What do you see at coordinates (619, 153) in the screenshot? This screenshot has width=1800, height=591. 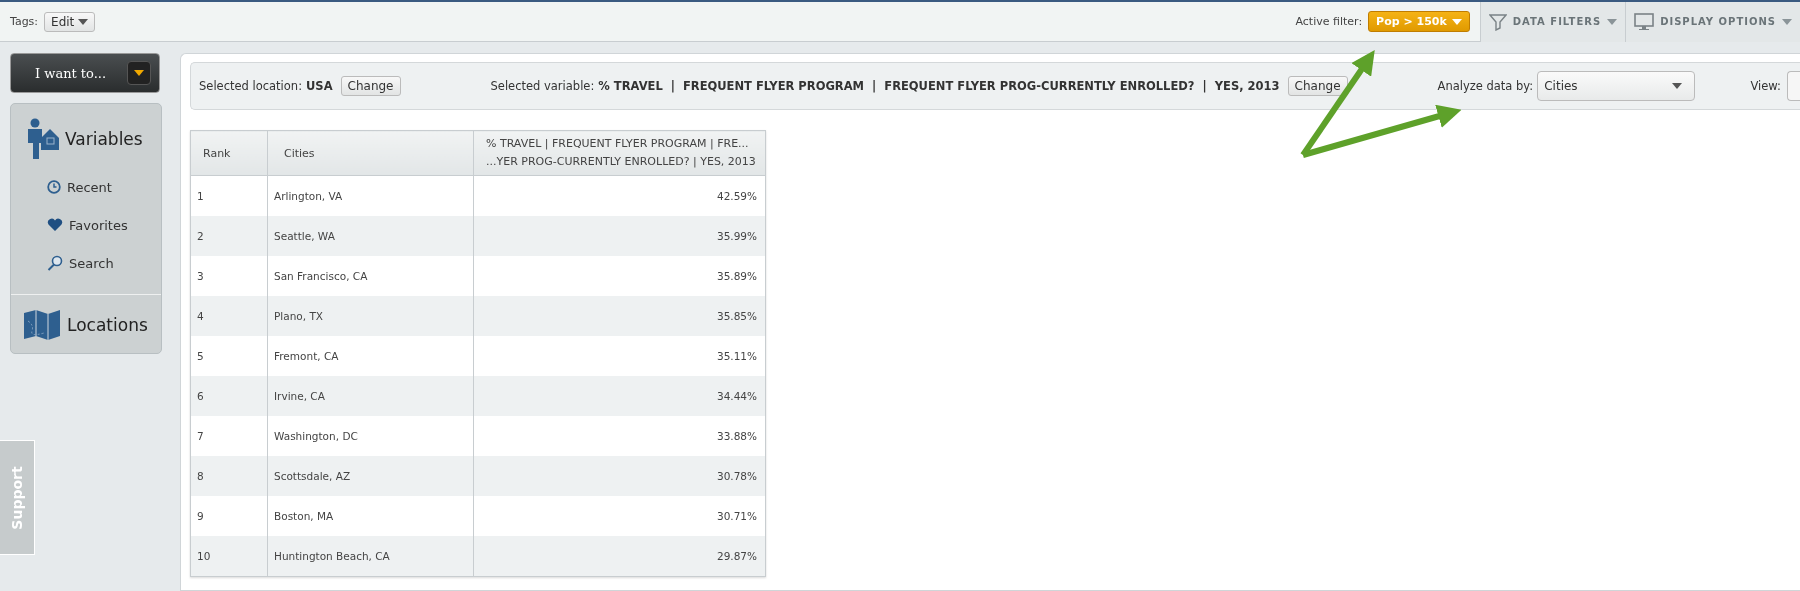 I see `column-header: % TRAVEL | FREQUENT FLYER PROGRAM | FRE... ...YER PROG-CURRENTLY ENROLLED? | YES, 2013` at bounding box center [619, 153].